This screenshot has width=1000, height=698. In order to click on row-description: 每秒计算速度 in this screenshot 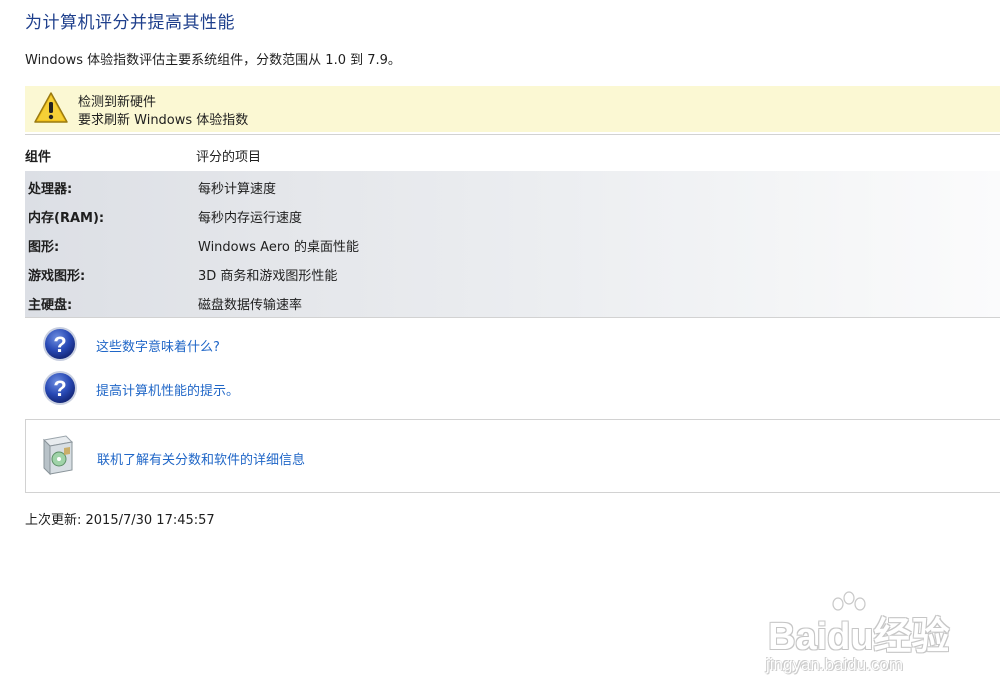, I will do `click(237, 189)`.